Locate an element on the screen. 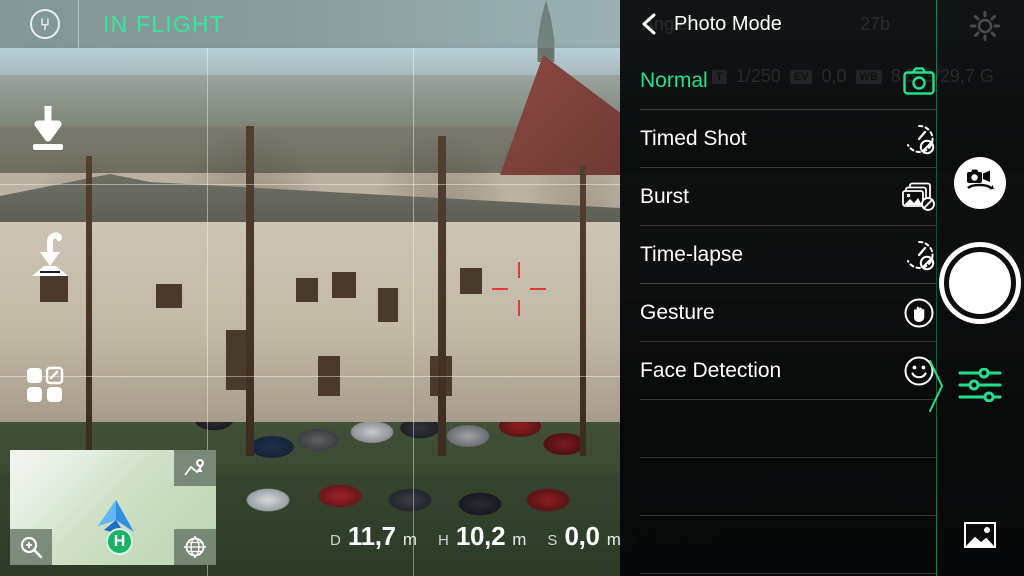 The width and height of the screenshot is (1024, 576). photo-mode-item-time-lapse: Time-lapse is located at coordinates (788, 255).